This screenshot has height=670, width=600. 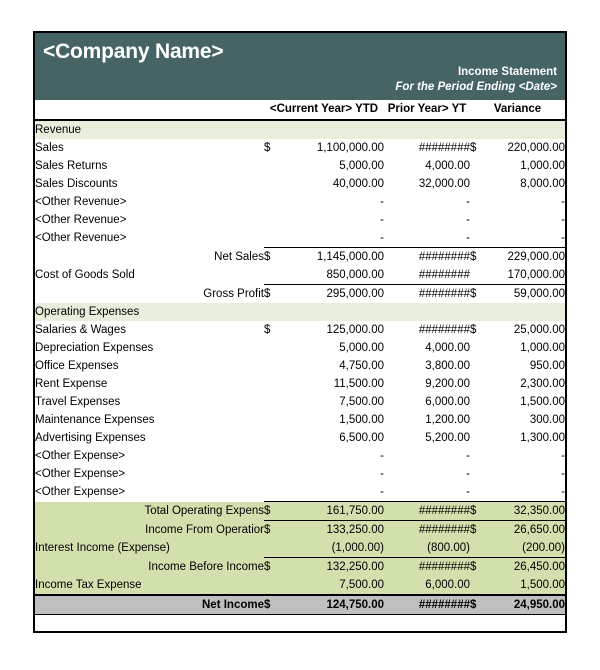 I want to click on statement-title: Income Statement, so click(x=507, y=72).